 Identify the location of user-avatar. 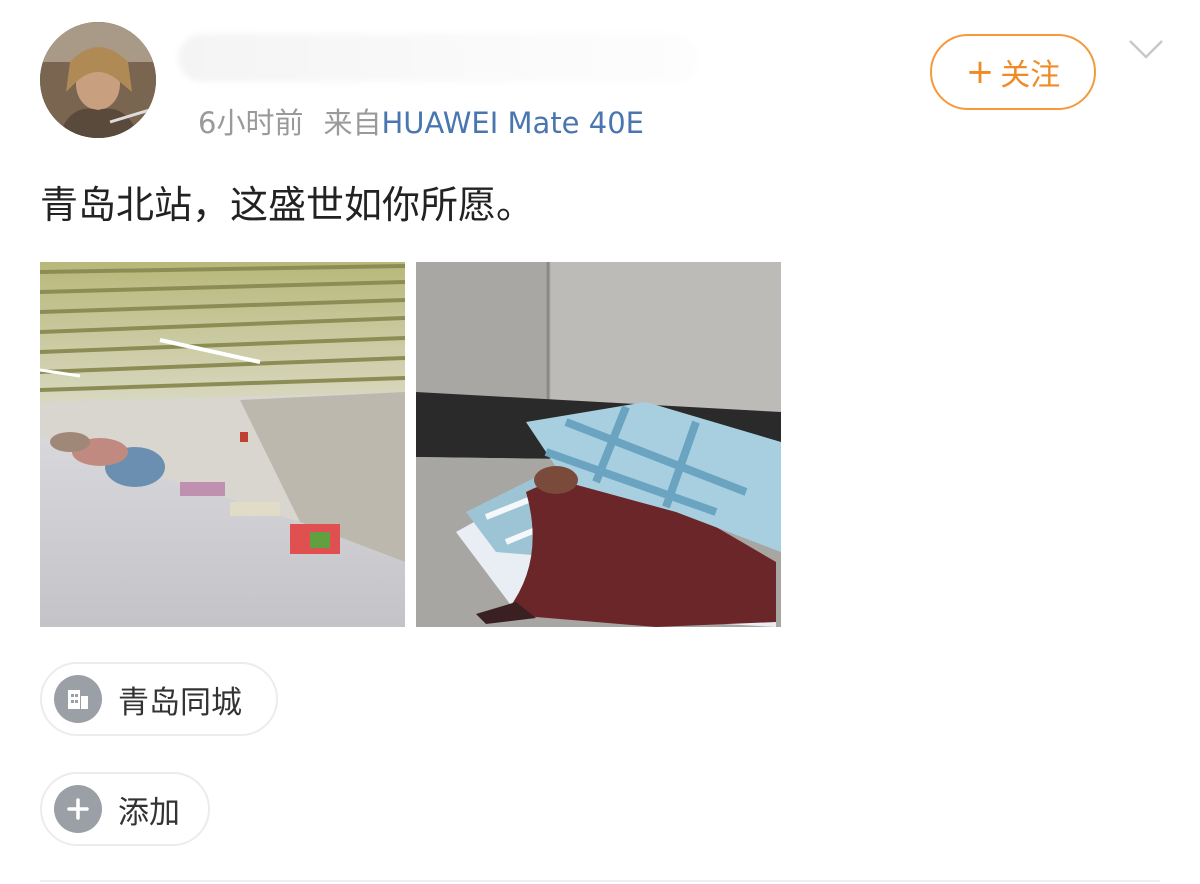
(98, 80).